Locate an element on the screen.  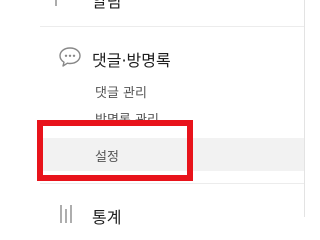
statistics-icon is located at coordinates (66, 214).